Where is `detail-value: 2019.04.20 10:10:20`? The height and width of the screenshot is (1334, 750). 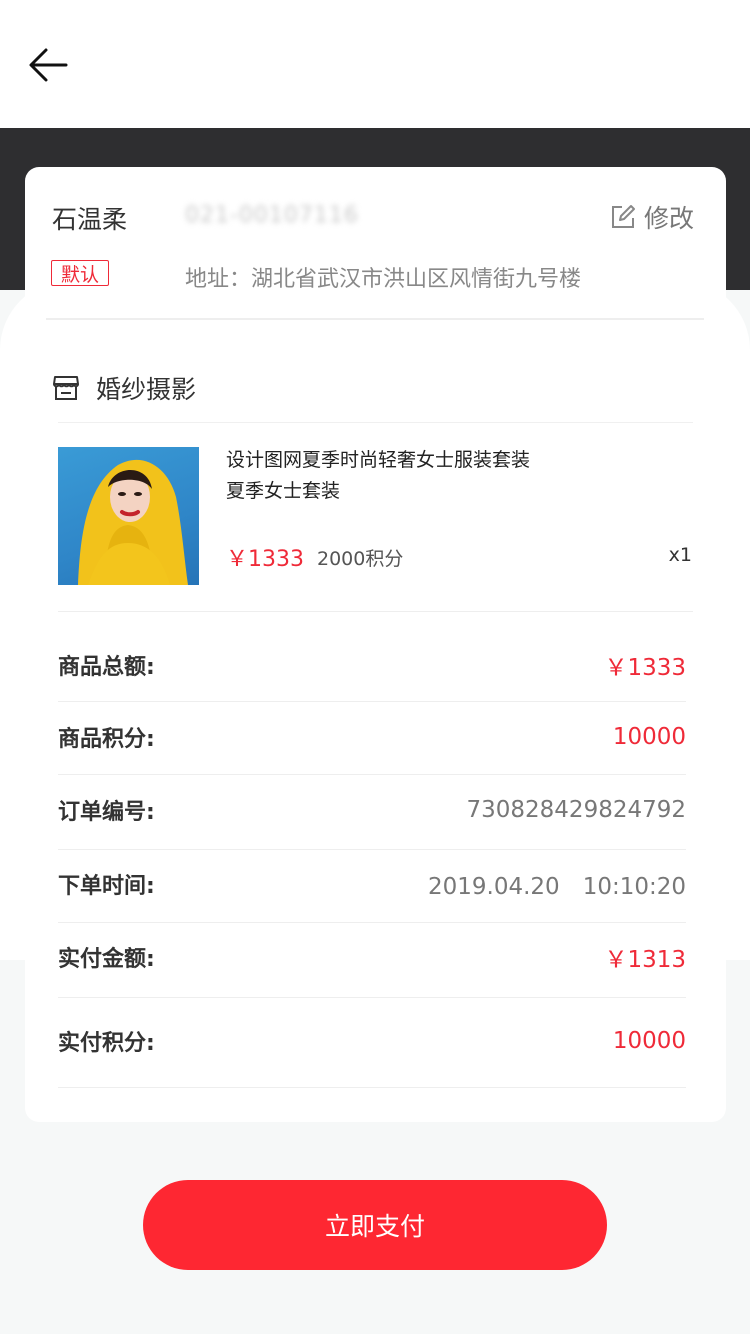
detail-value: 2019.04.20 10:10:20 is located at coordinates (557, 887).